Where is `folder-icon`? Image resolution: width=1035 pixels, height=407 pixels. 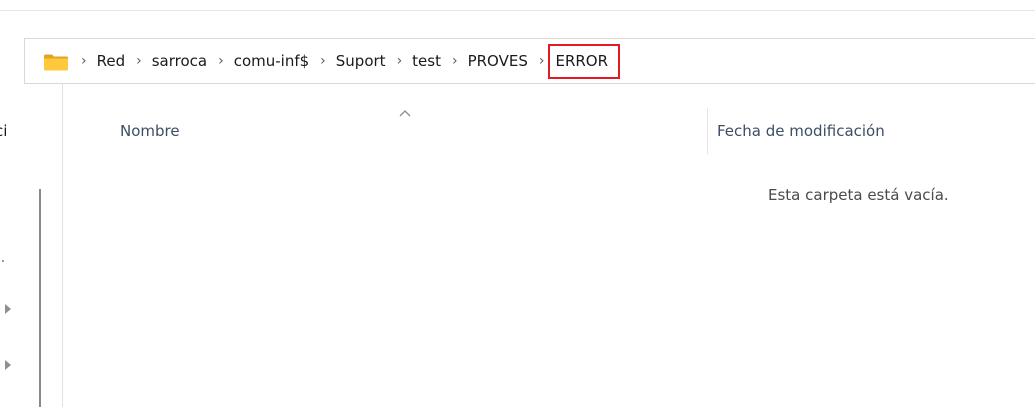
folder-icon is located at coordinates (56, 62).